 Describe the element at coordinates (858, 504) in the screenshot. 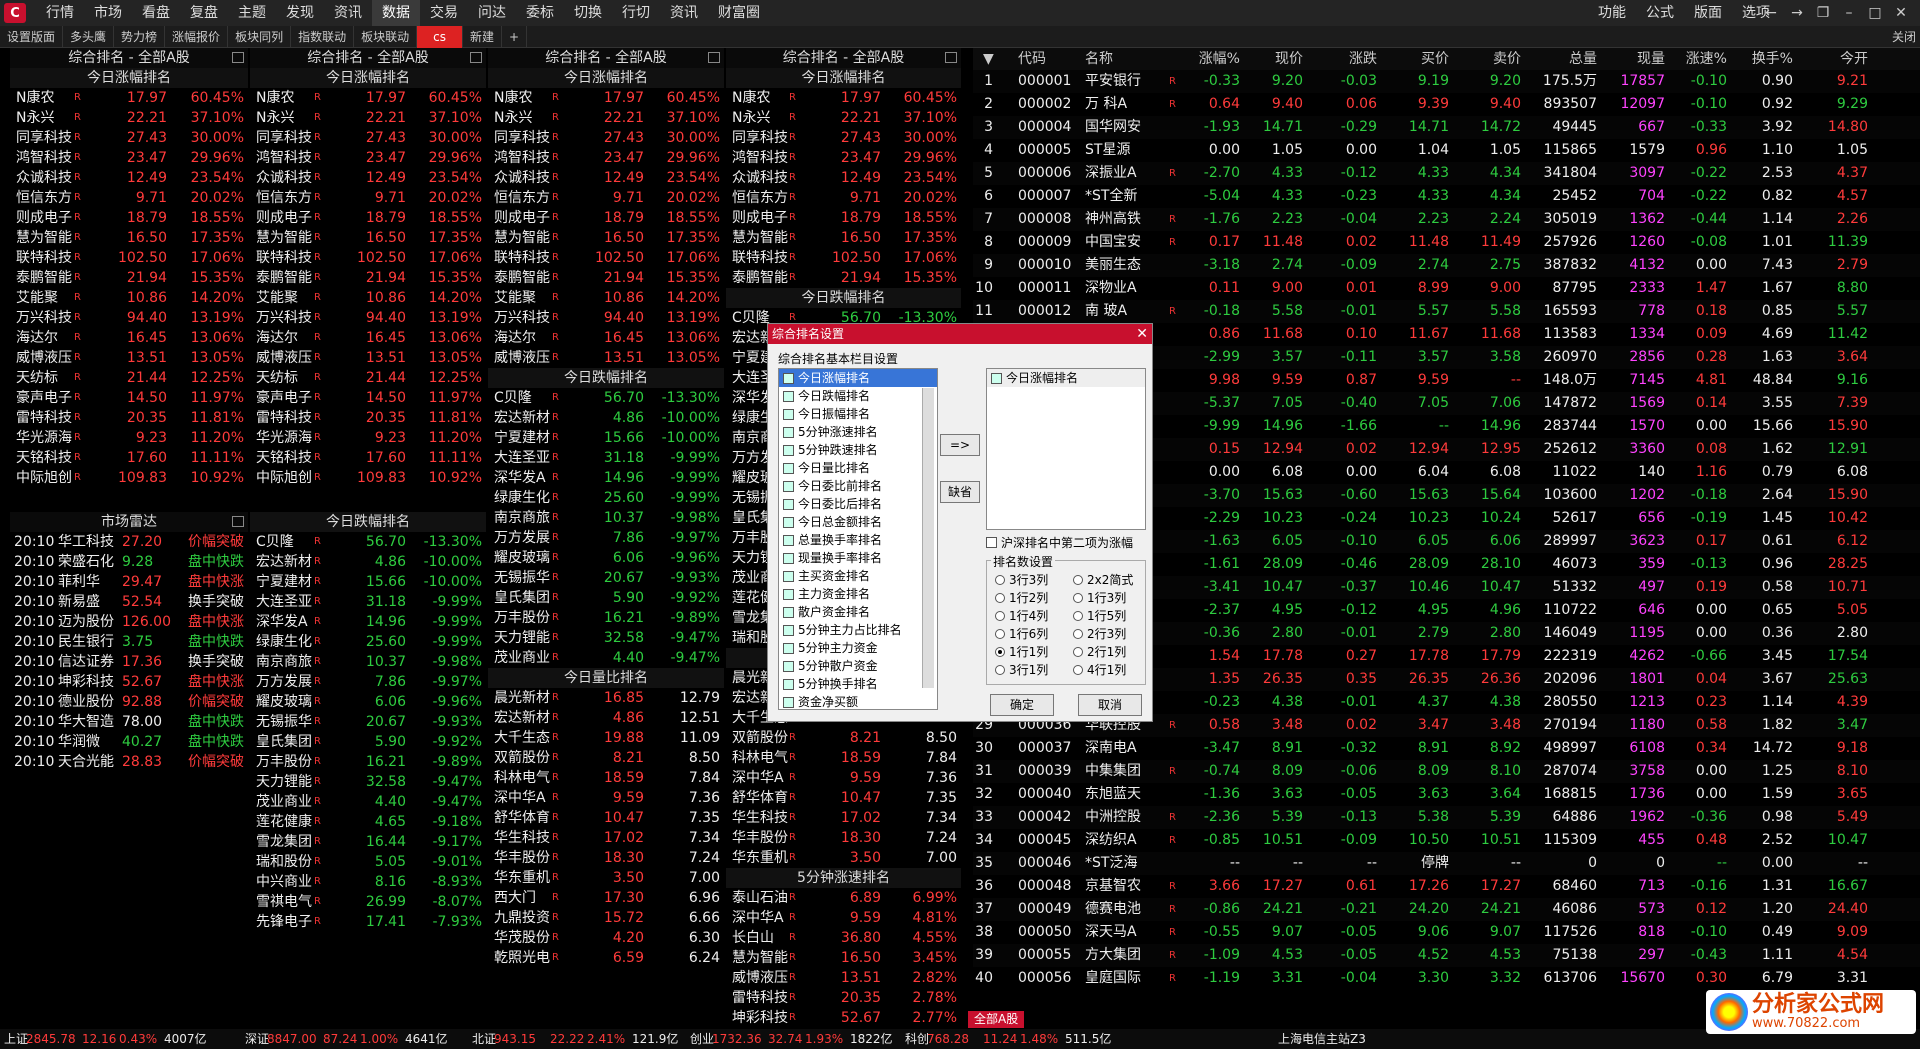

I see `column-option: 今日委比后排名` at that location.